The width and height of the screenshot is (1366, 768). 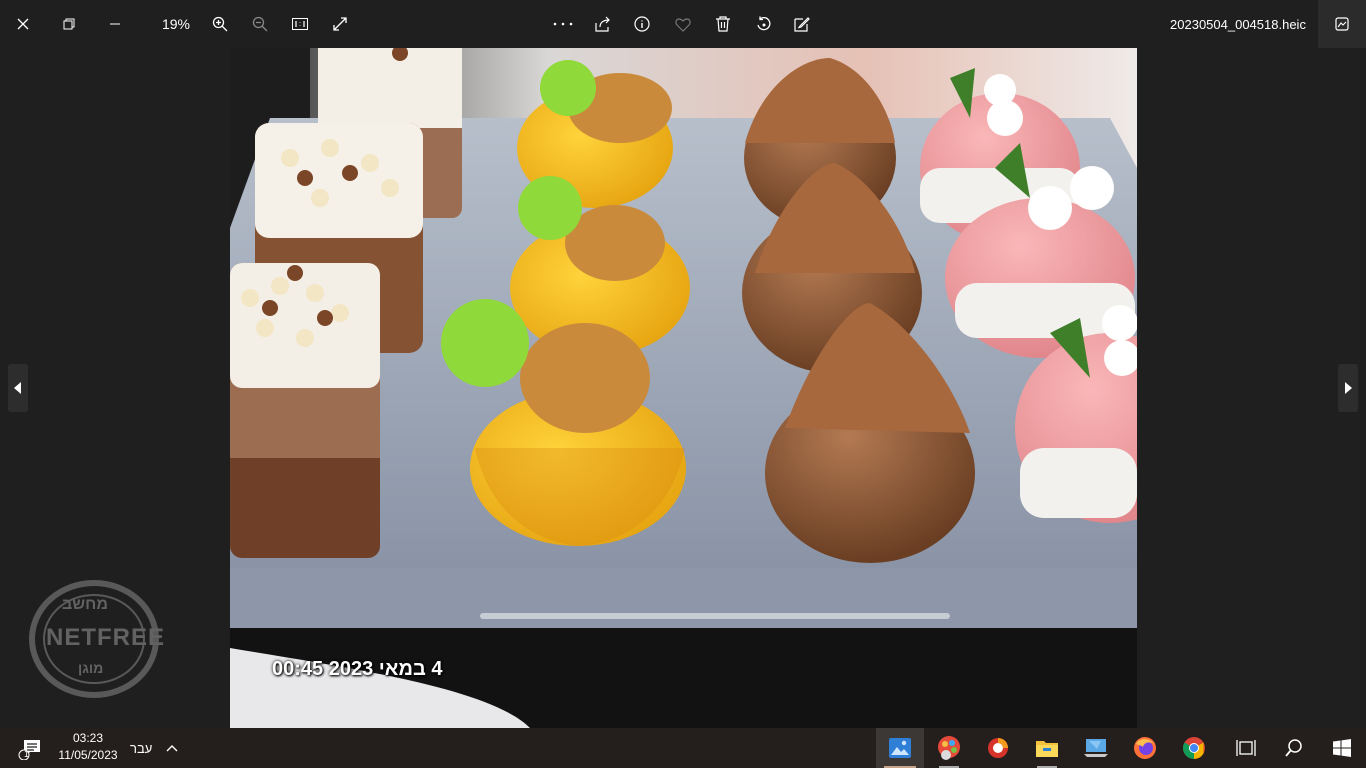 I want to click on panel-icon, so click(x=1342, y=24).